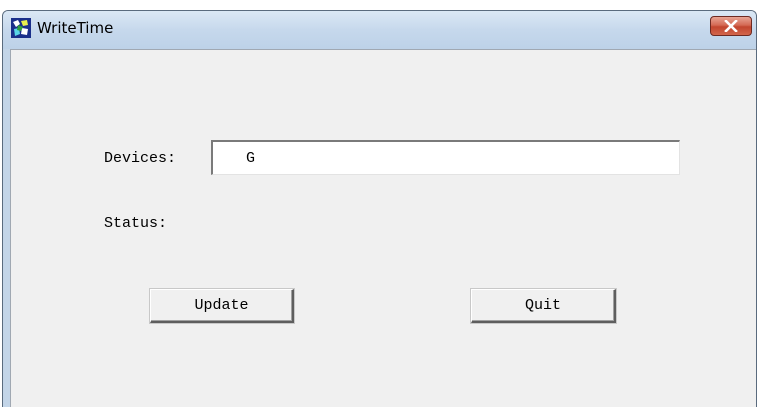 The height and width of the screenshot is (407, 765). I want to click on close-button, so click(731, 26).